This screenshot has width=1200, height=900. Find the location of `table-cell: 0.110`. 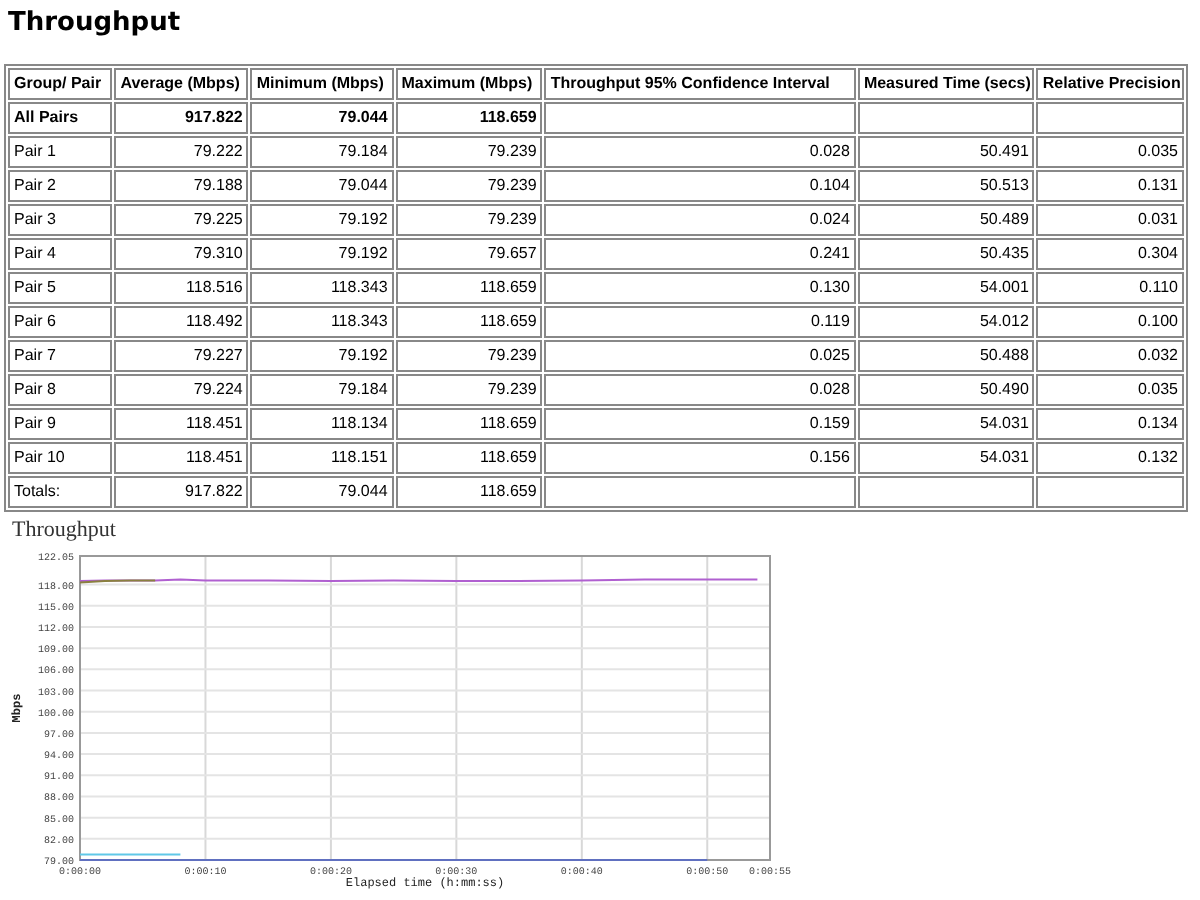

table-cell: 0.110 is located at coordinates (1110, 288).